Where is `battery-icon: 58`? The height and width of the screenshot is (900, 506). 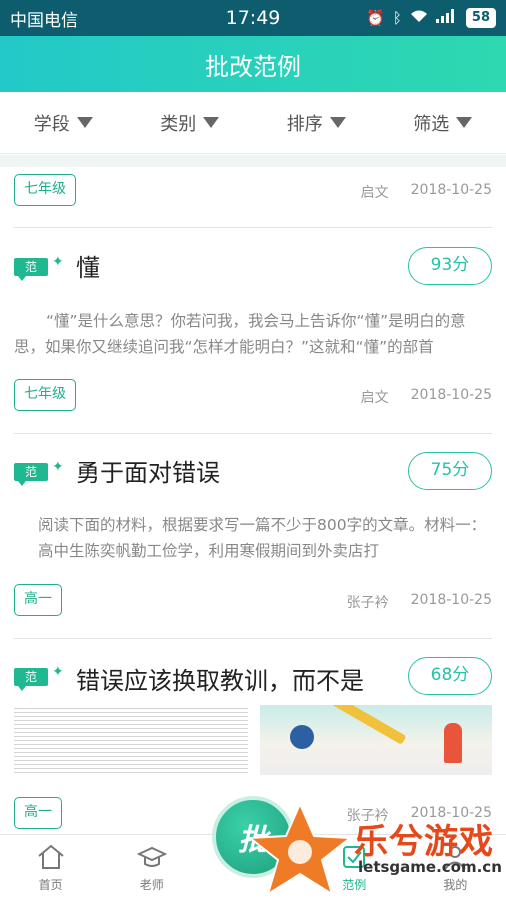
battery-icon: 58 is located at coordinates (480, 18).